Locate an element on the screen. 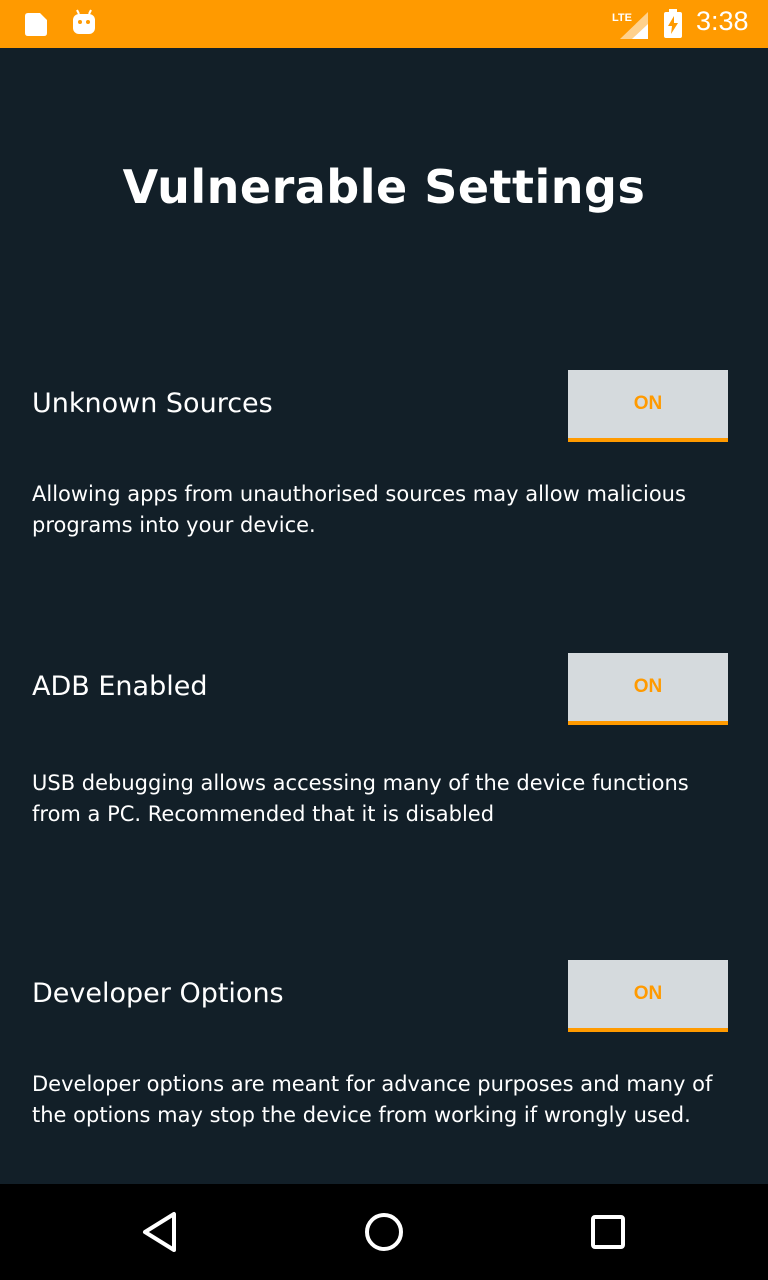  setting-label: Unknown Sources is located at coordinates (152, 403).